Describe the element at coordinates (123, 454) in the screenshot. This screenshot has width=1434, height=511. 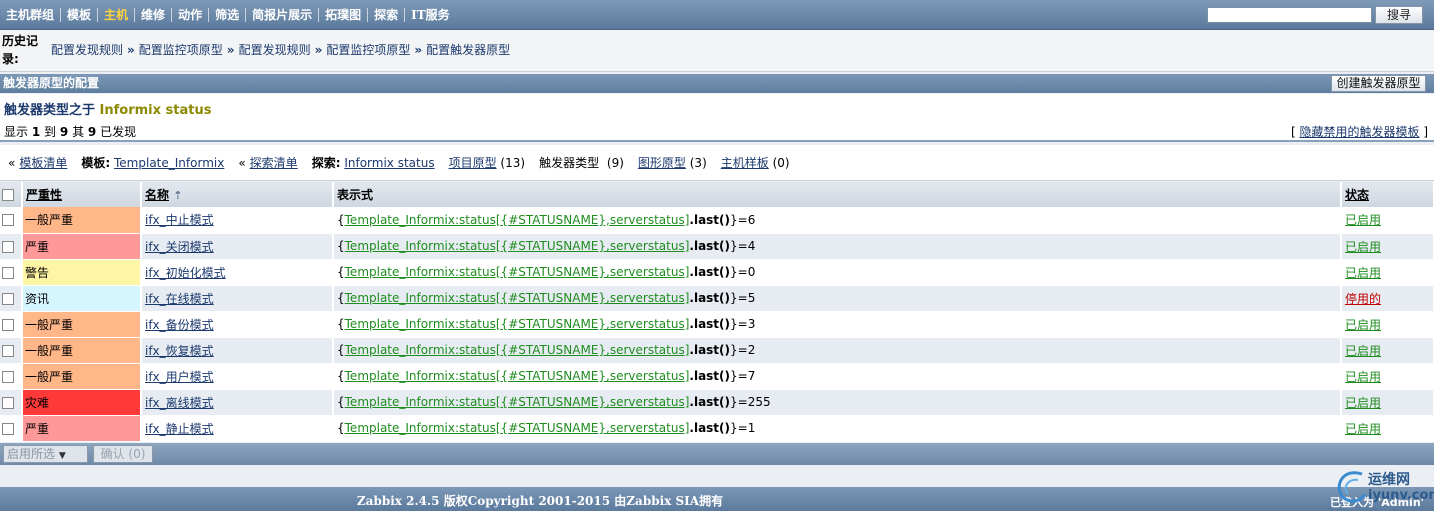
I see `confirm-button: 确认 (0)` at that location.